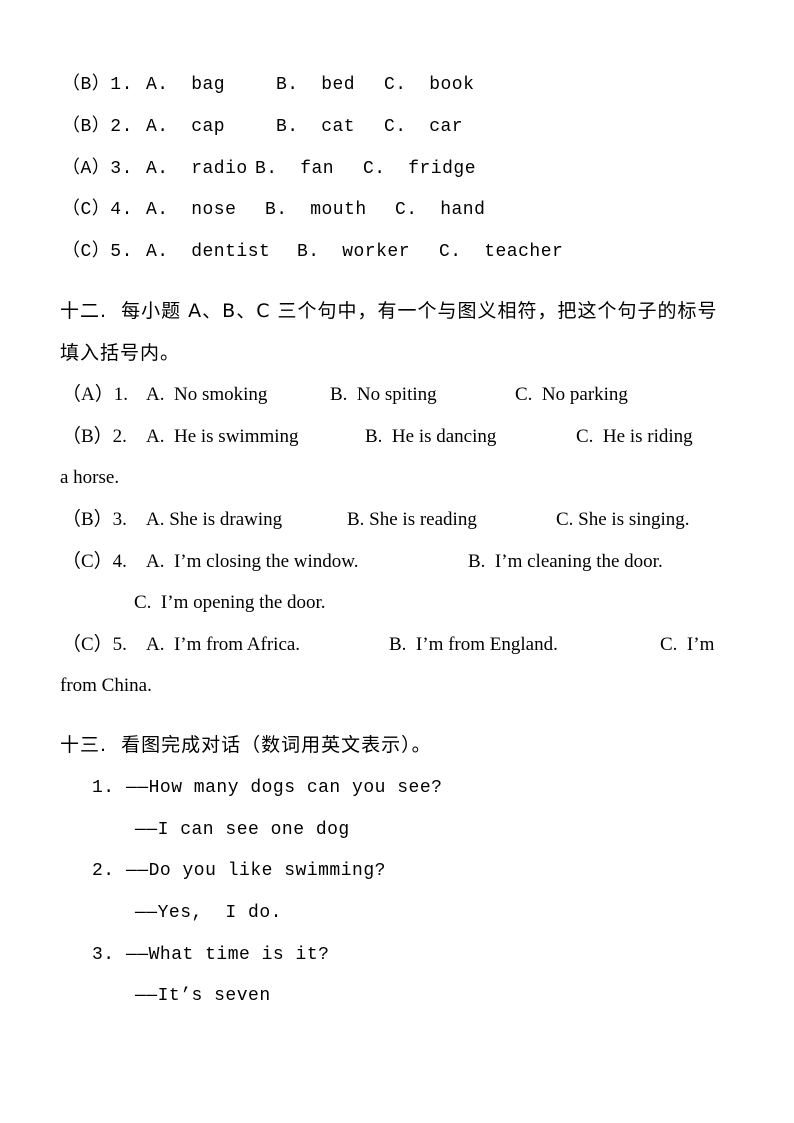  What do you see at coordinates (106, 685) in the screenshot?
I see `list-item-continuation: from China.` at bounding box center [106, 685].